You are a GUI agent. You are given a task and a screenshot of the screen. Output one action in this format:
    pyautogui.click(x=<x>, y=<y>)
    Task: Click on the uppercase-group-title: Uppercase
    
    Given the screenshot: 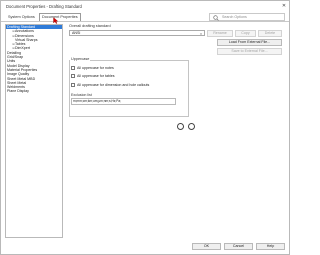 What is the action you would take?
    pyautogui.click(x=80, y=59)
    